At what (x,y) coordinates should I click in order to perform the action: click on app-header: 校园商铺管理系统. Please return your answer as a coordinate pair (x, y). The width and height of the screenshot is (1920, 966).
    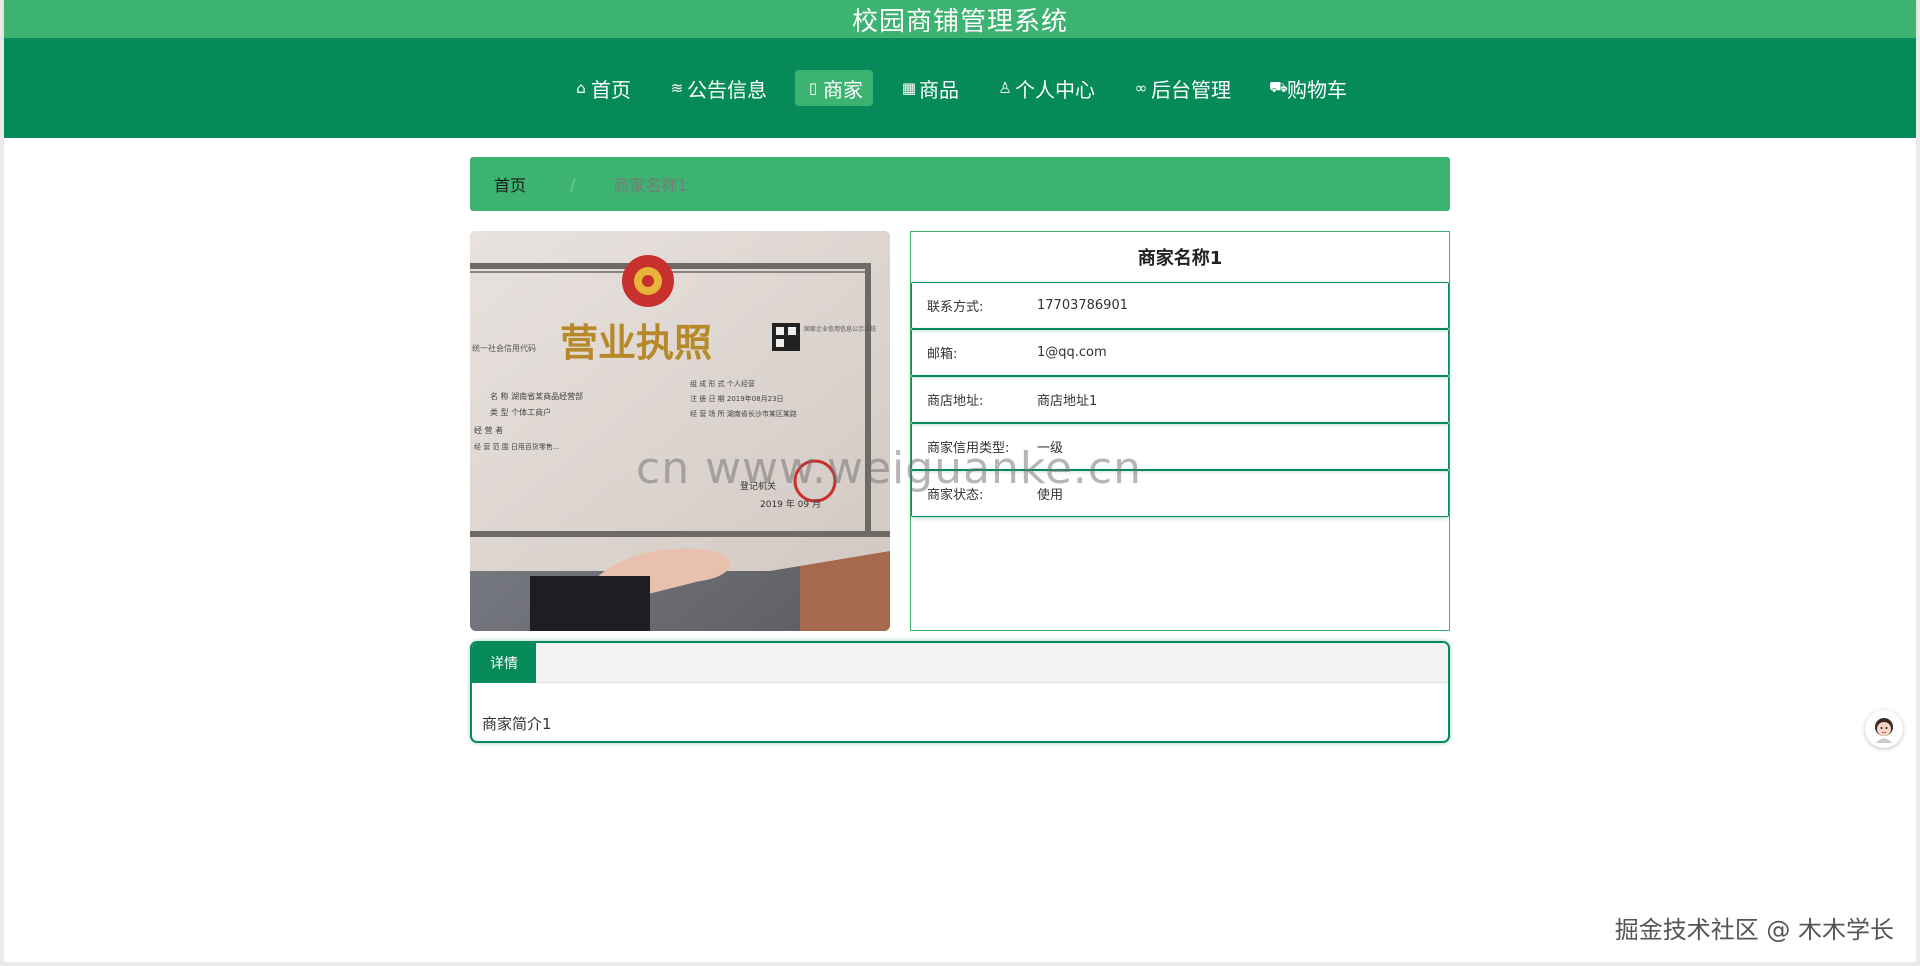
    Looking at the image, I should click on (960, 19).